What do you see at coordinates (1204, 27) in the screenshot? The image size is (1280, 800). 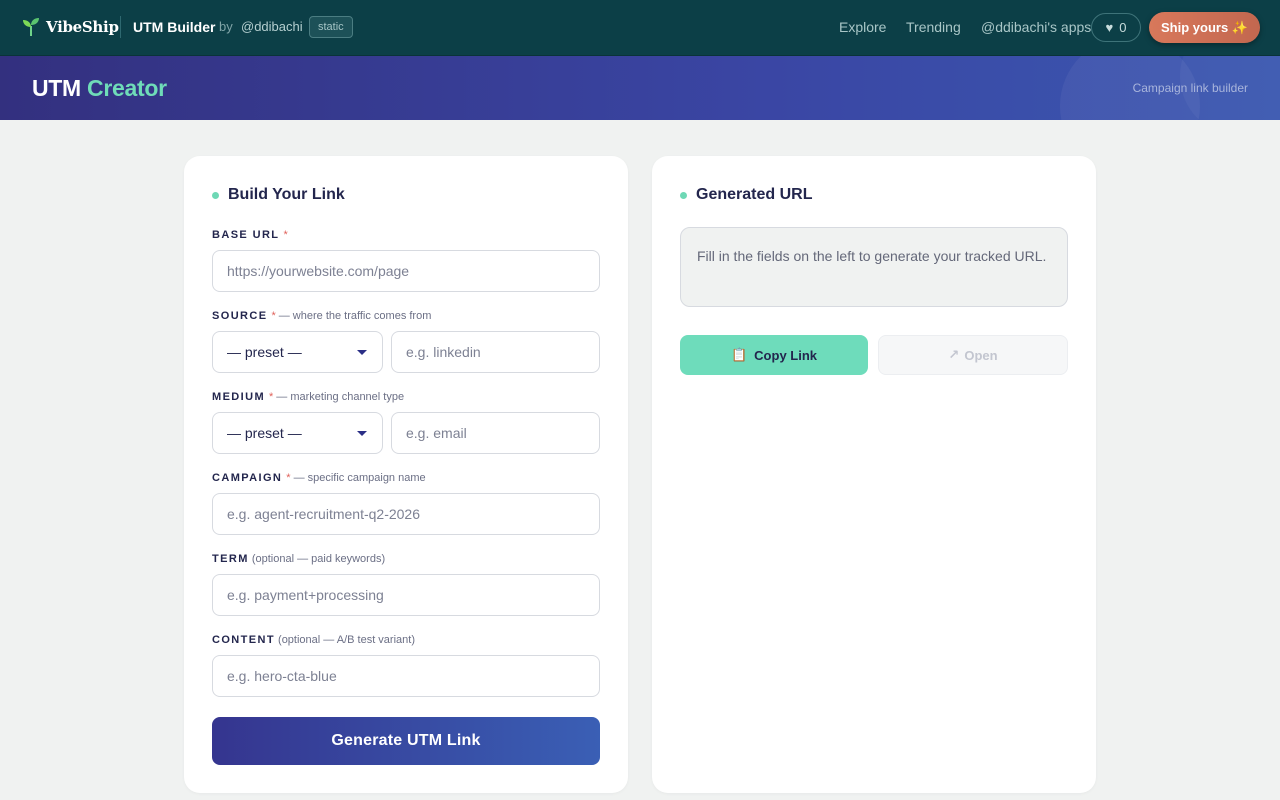 I see `ship-yours-button: Ship yours ✨` at bounding box center [1204, 27].